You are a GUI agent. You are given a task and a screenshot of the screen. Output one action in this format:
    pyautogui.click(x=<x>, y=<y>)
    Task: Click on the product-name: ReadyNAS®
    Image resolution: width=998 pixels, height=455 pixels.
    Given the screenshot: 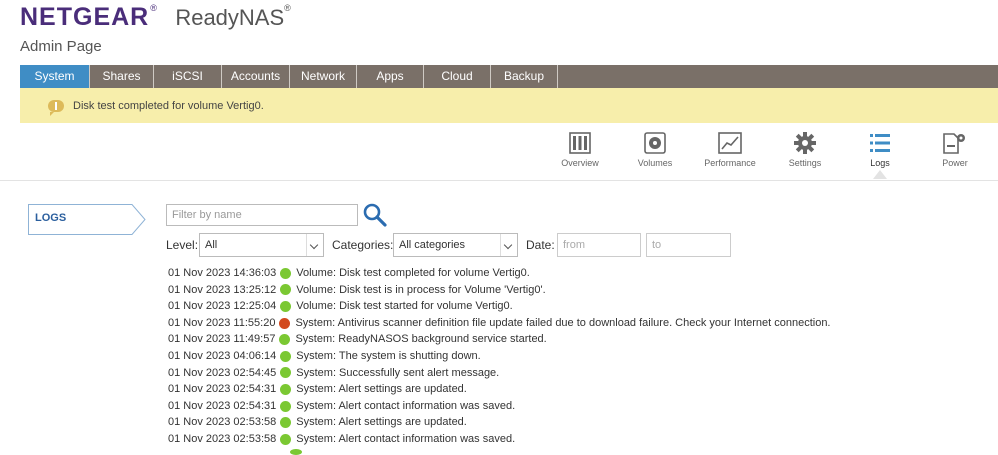 What is the action you would take?
    pyautogui.click(x=233, y=16)
    